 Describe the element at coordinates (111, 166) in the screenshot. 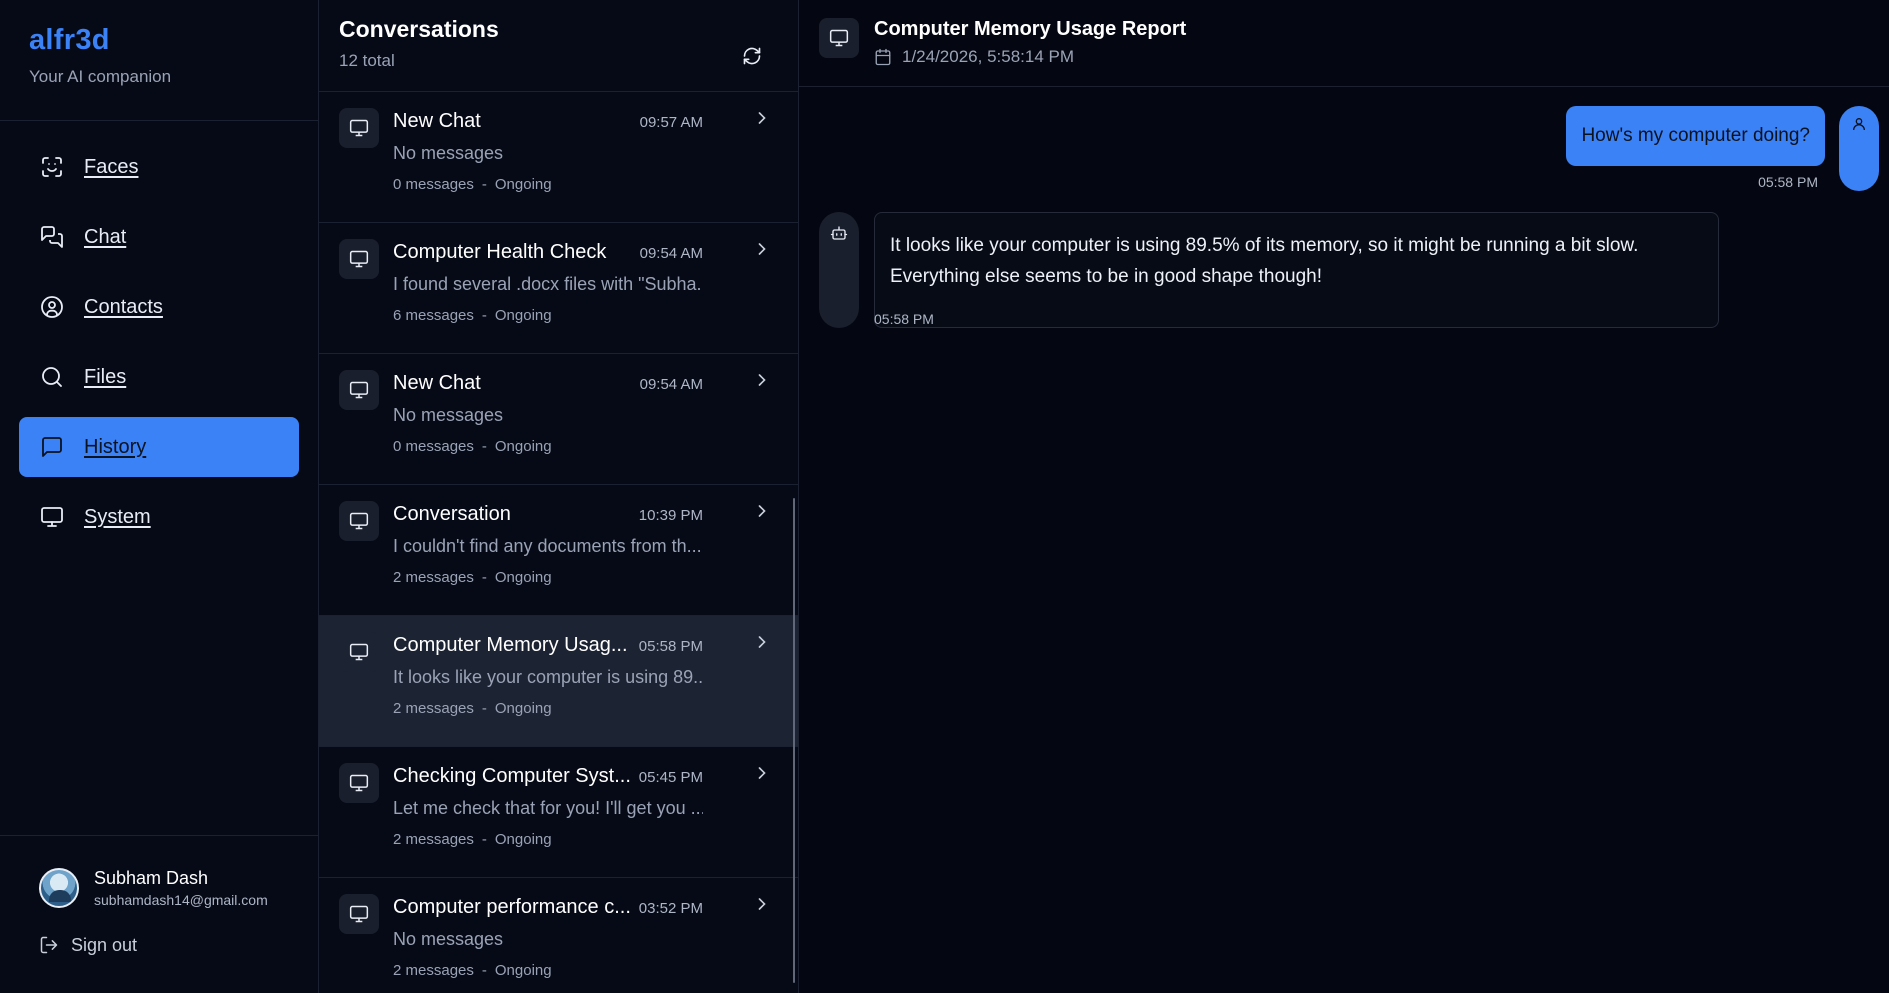

I see `sidebar-item-label: Faces` at that location.